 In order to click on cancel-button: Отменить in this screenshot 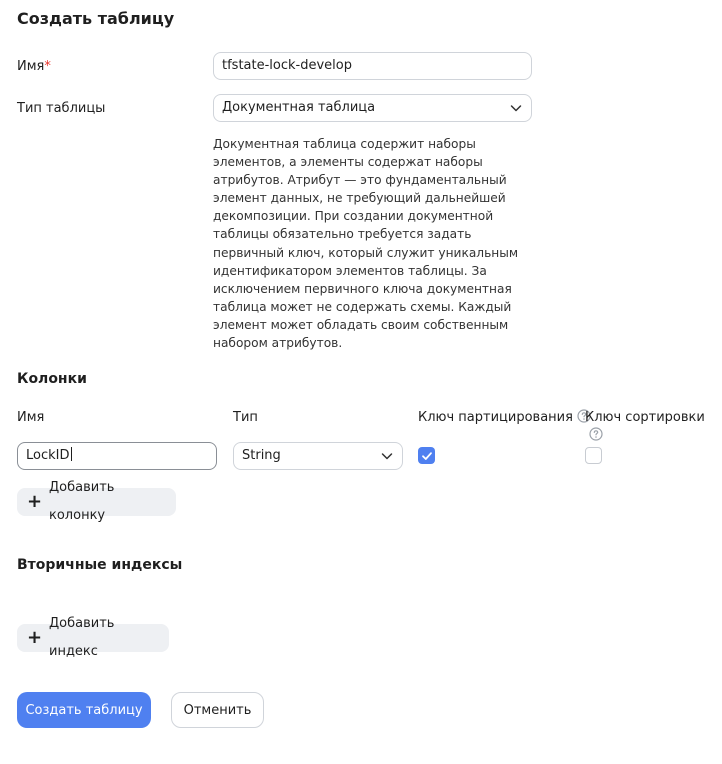, I will do `click(217, 710)`.